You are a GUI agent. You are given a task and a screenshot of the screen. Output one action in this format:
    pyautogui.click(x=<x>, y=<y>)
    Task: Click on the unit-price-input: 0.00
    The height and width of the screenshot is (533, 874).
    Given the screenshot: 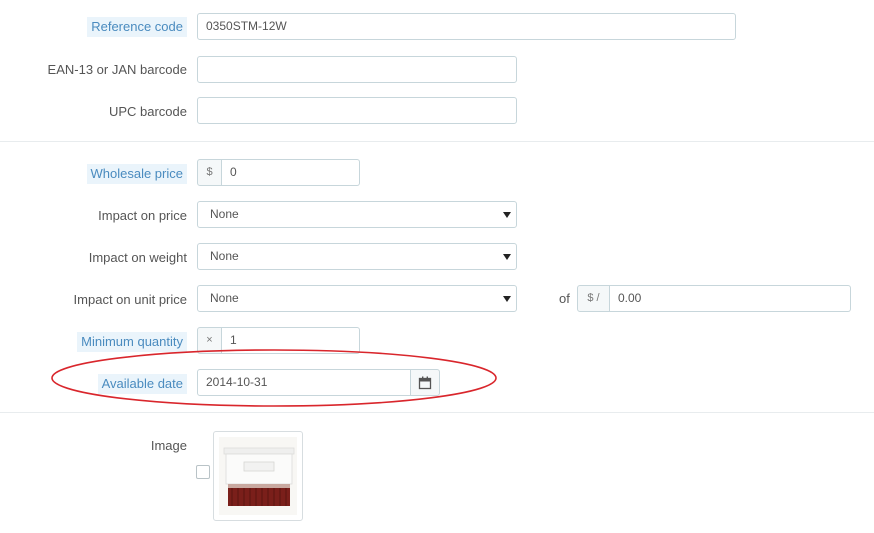 What is the action you would take?
    pyautogui.click(x=730, y=298)
    